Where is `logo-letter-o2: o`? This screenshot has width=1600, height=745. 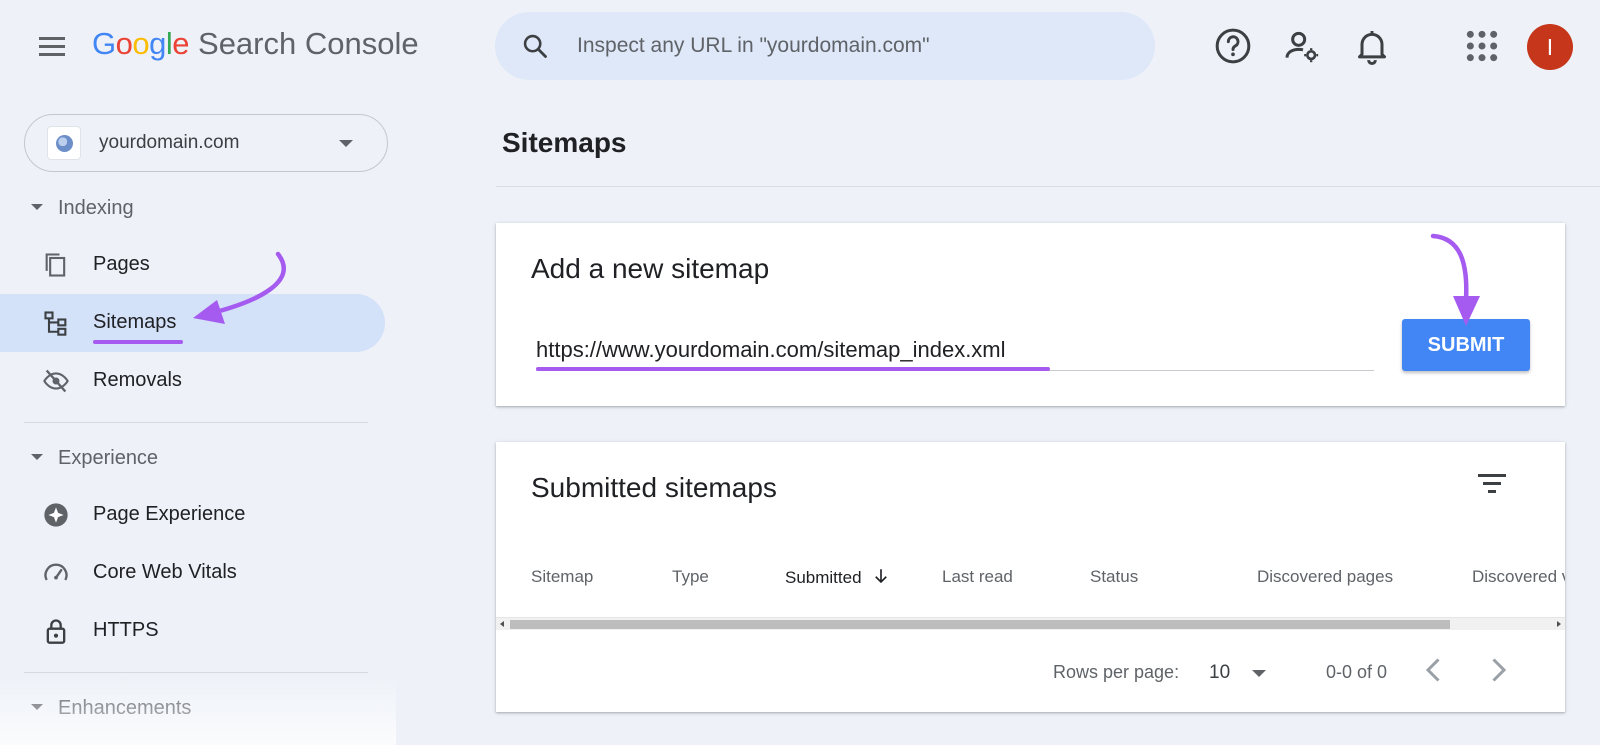
logo-letter-o2: o is located at coordinates (141, 43).